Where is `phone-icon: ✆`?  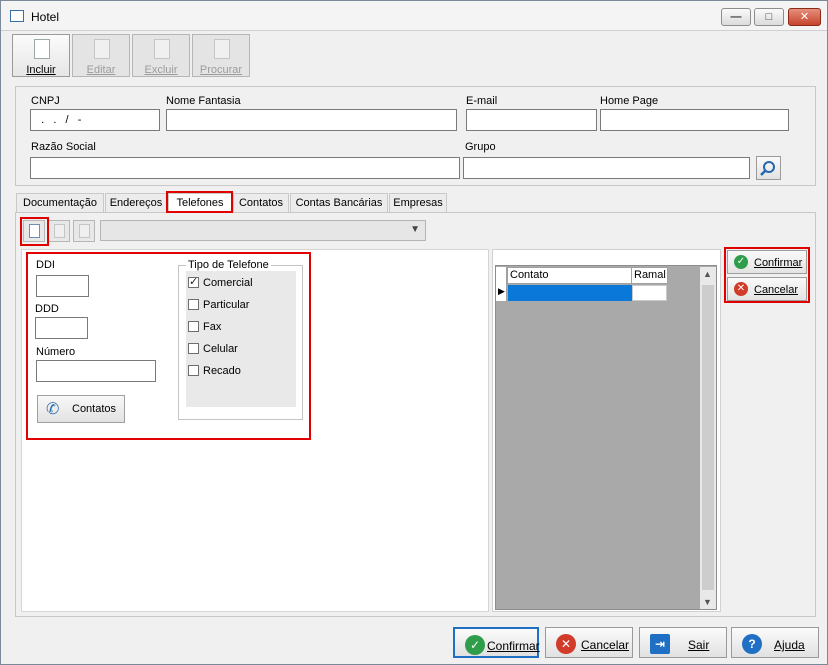
phone-icon: ✆ is located at coordinates (53, 409).